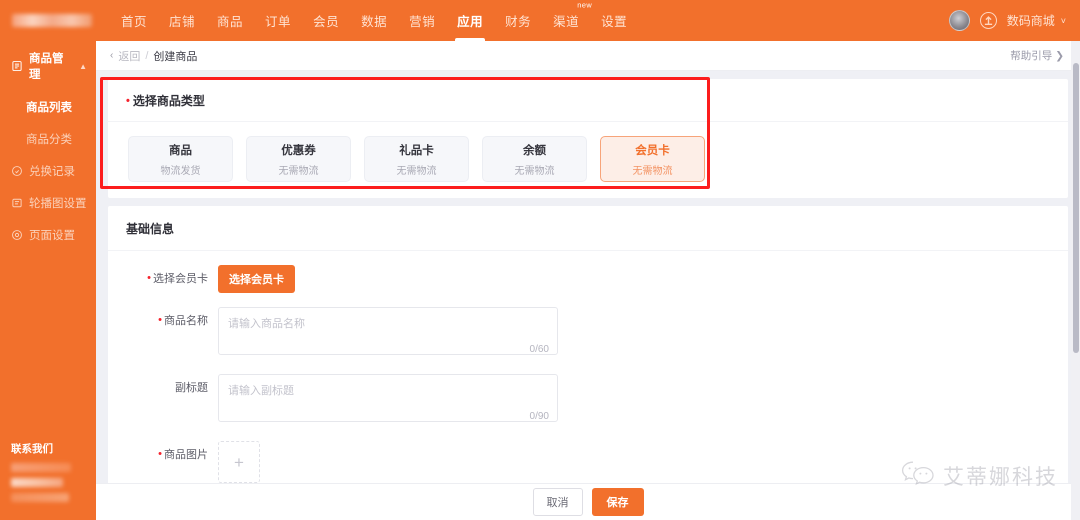  I want to click on nav-label: 商品, so click(230, 22).